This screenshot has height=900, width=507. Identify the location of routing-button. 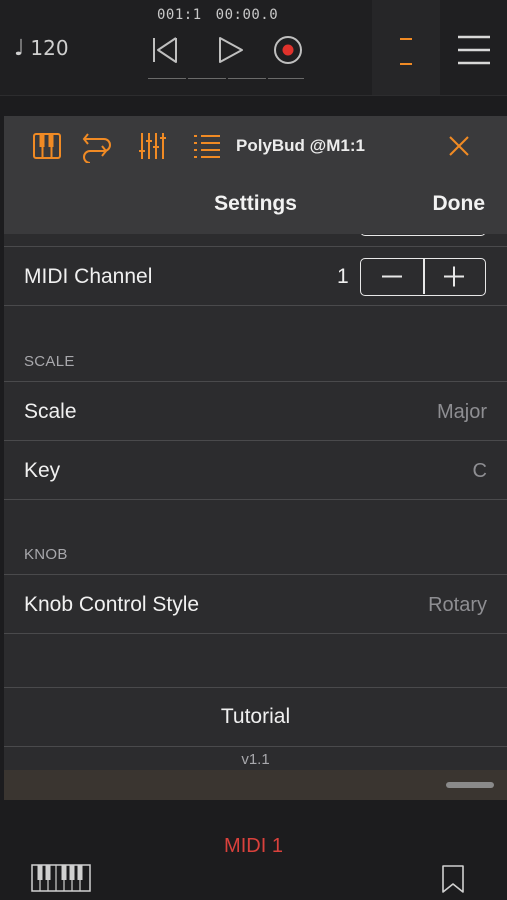
(97, 146).